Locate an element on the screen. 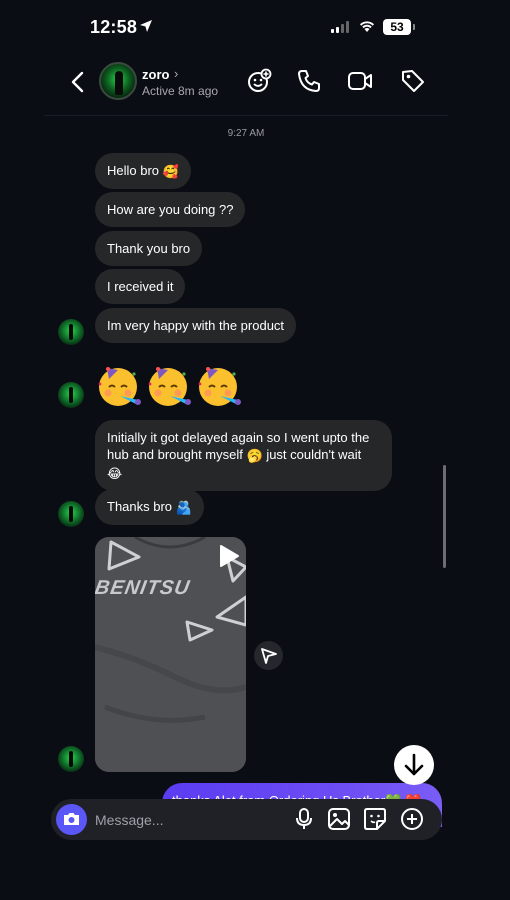  message-bubble: How are you doing ?? is located at coordinates (170, 209).